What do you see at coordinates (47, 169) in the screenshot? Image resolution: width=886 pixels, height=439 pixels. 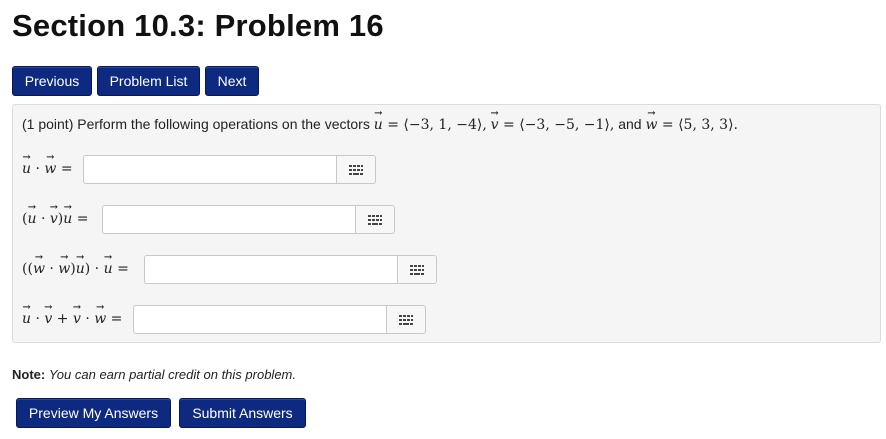 I see `answer-label-1: u · w =` at bounding box center [47, 169].